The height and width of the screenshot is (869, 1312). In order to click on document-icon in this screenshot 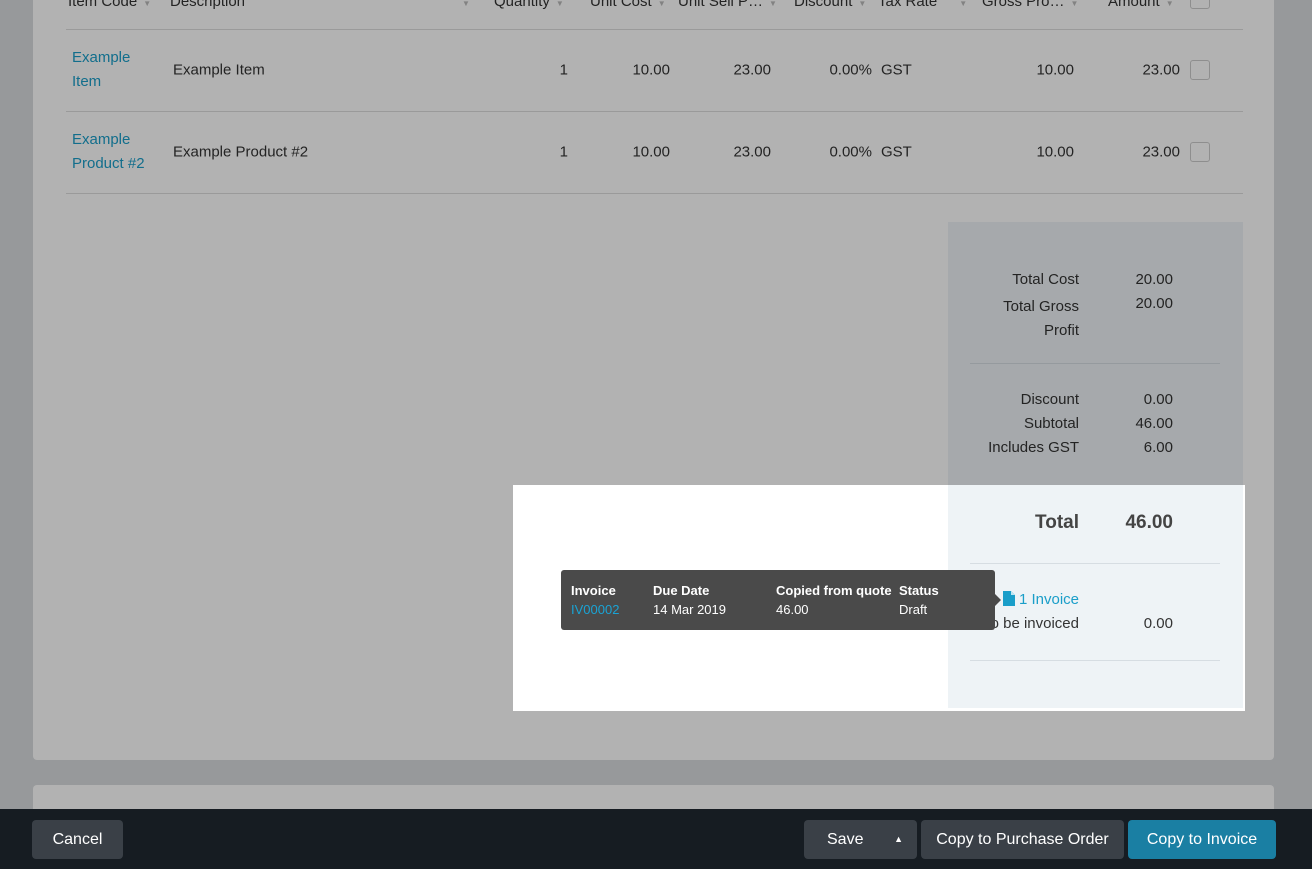, I will do `click(1008, 598)`.